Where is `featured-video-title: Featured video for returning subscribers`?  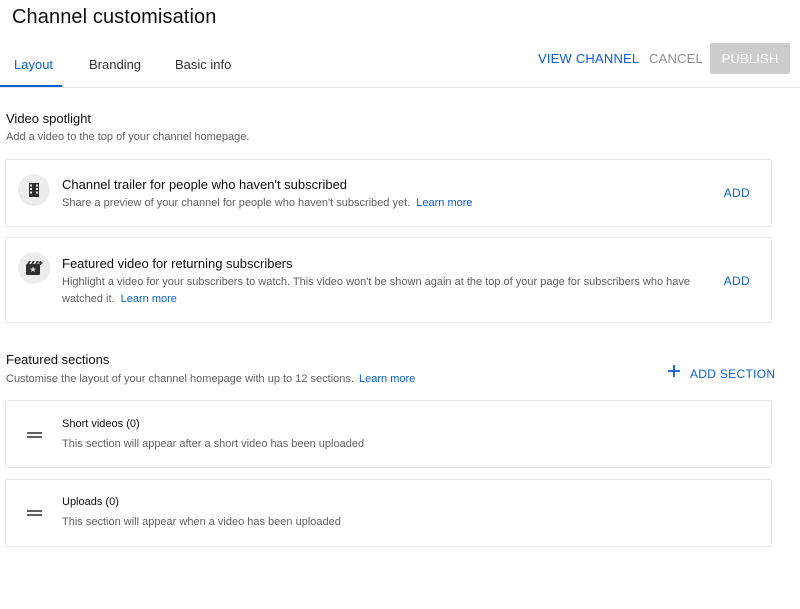 featured-video-title: Featured video for returning subscribers is located at coordinates (177, 263).